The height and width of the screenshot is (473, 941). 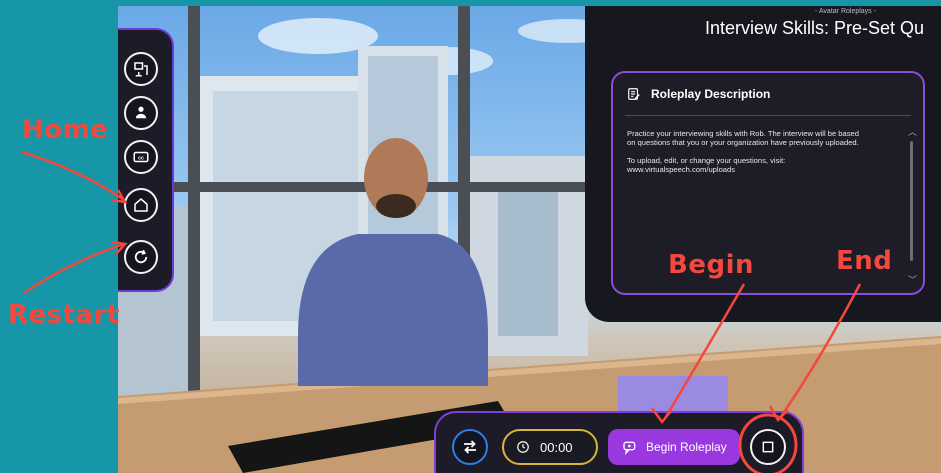 I want to click on restart-icon, so click(x=141, y=256).